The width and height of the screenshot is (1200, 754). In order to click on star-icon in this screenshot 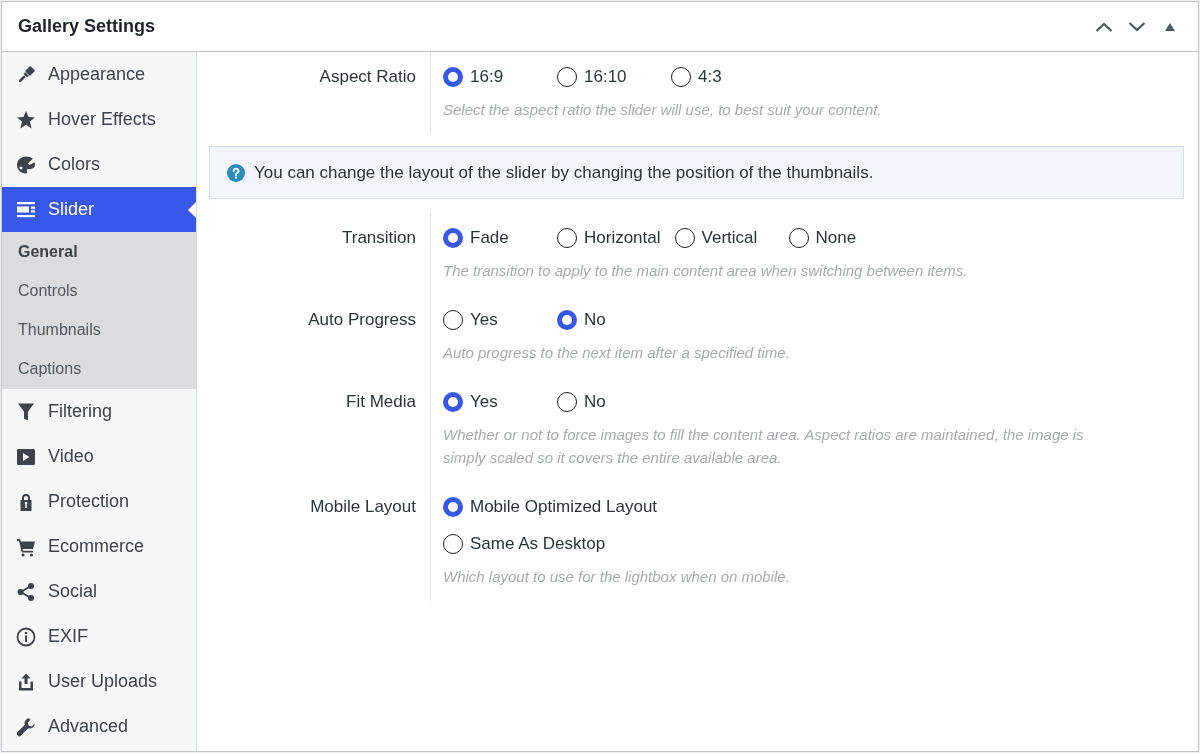, I will do `click(26, 119)`.